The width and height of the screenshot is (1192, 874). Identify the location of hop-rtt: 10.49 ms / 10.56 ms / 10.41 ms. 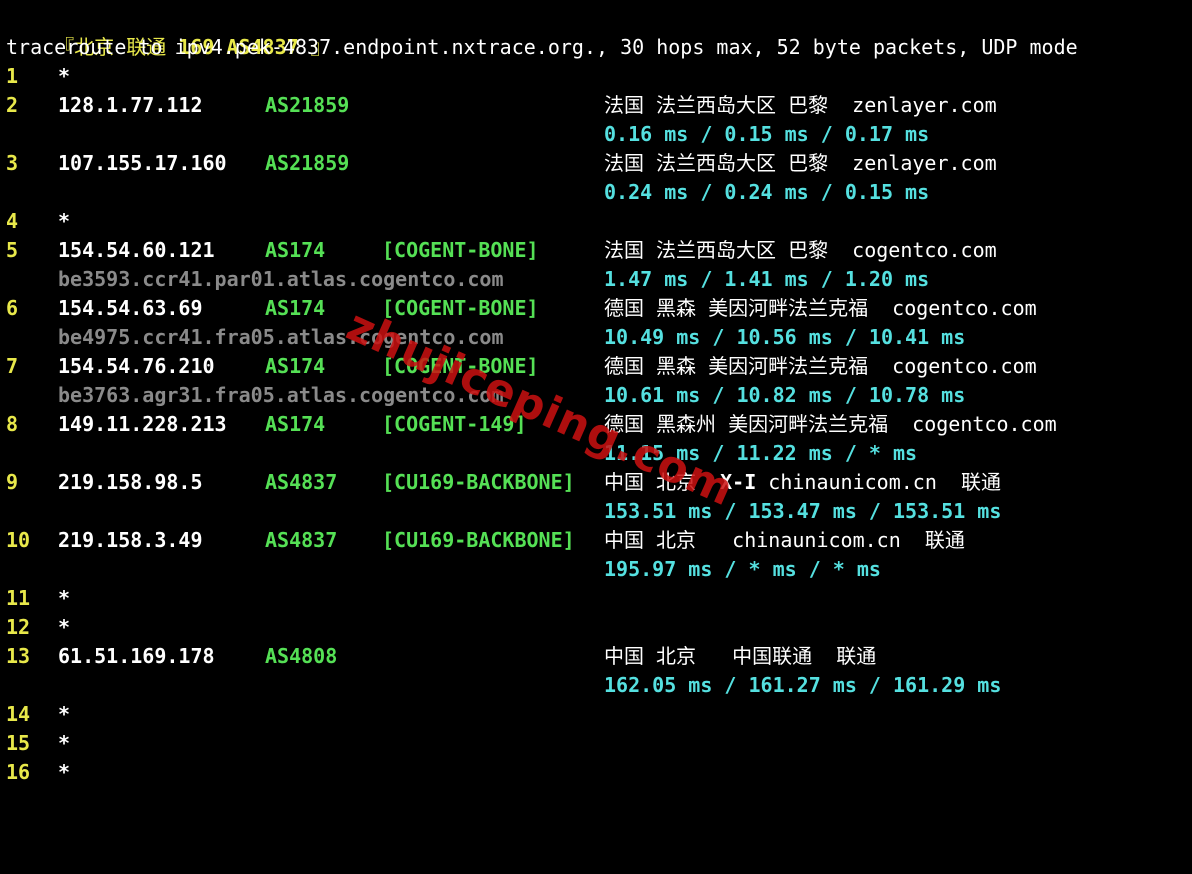
(785, 337).